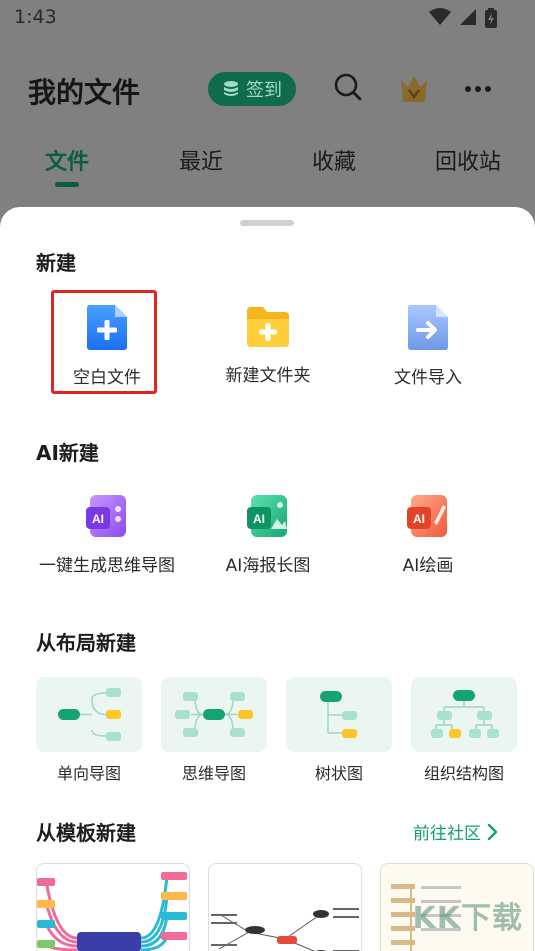 Image resolution: width=535 pixels, height=951 pixels. I want to click on battery-icon, so click(491, 18).